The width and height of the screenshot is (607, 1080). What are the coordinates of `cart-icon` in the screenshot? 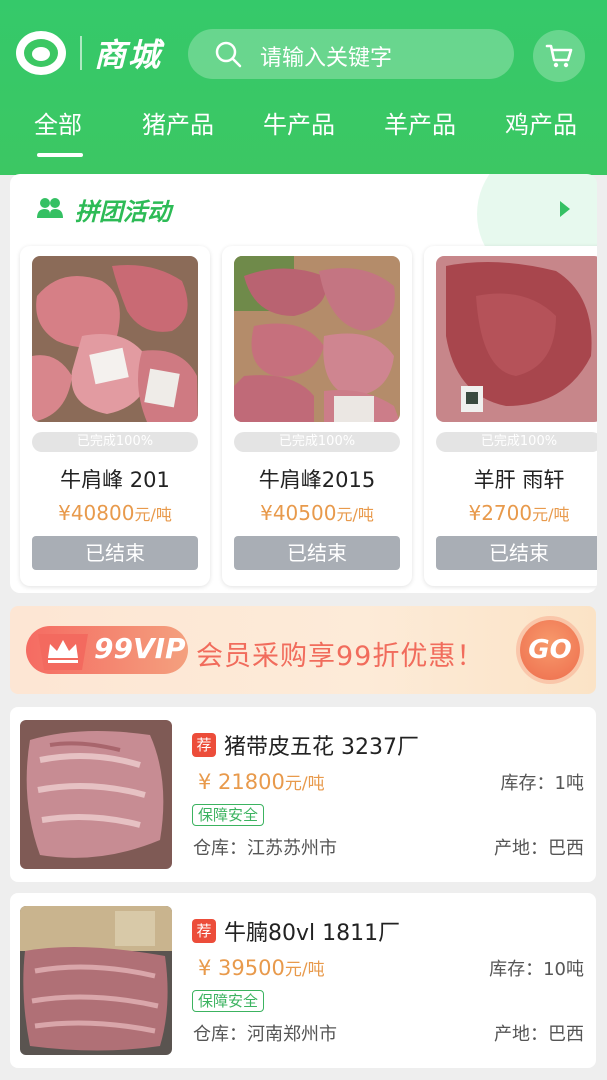 It's located at (559, 56).